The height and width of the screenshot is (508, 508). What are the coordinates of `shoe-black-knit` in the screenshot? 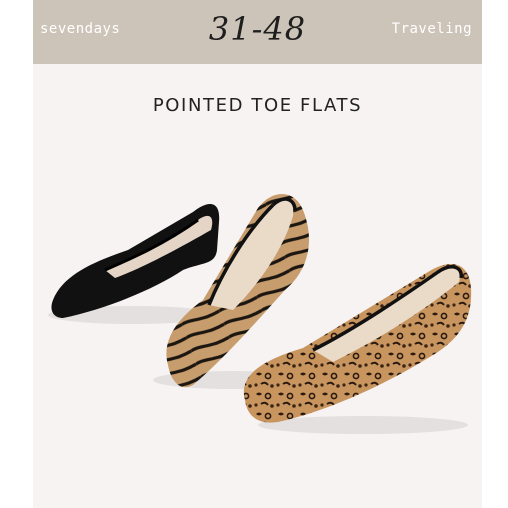 It's located at (134, 263).